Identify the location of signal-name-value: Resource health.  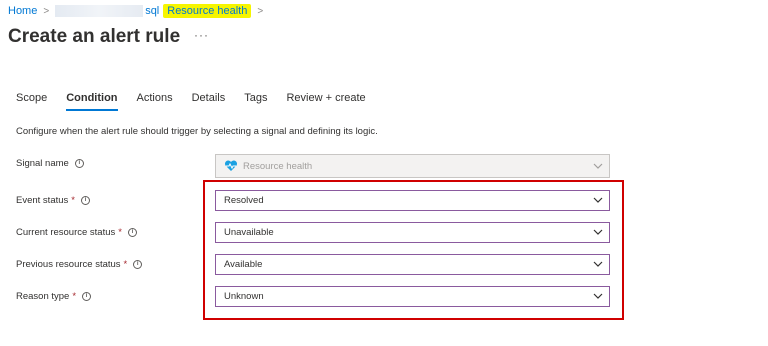
(278, 166).